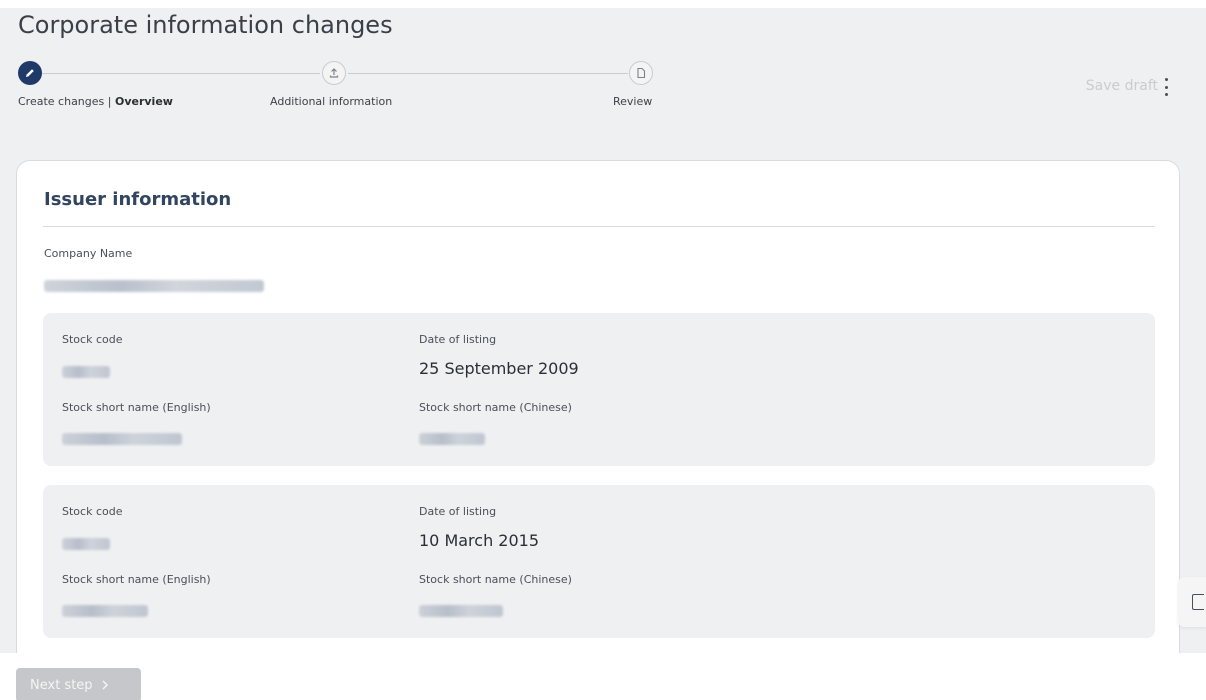  I want to click on next-step-button: Next step, so click(78, 684).